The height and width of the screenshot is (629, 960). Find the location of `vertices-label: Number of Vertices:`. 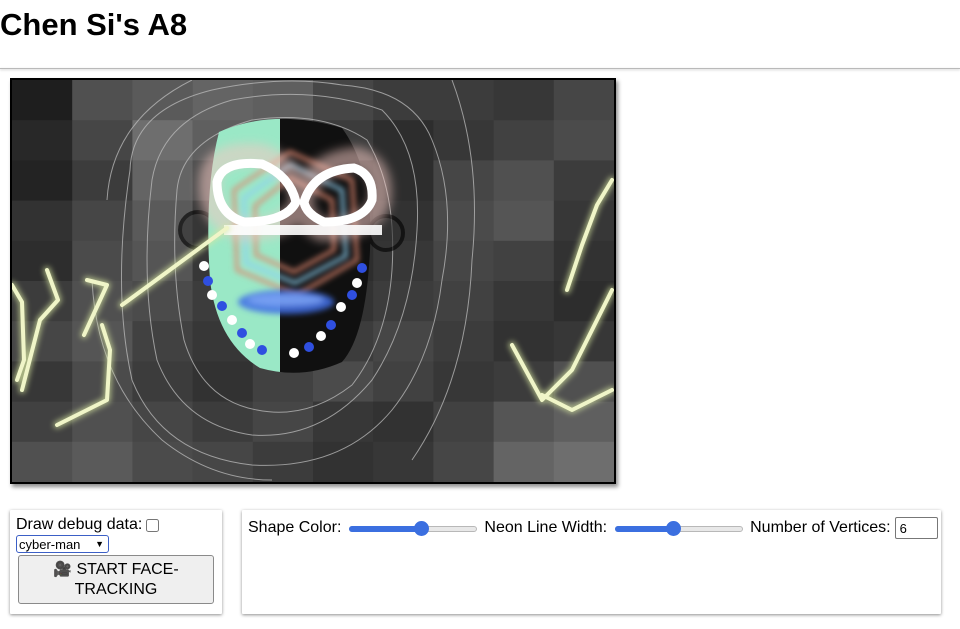

vertices-label: Number of Vertices: is located at coordinates (820, 527).